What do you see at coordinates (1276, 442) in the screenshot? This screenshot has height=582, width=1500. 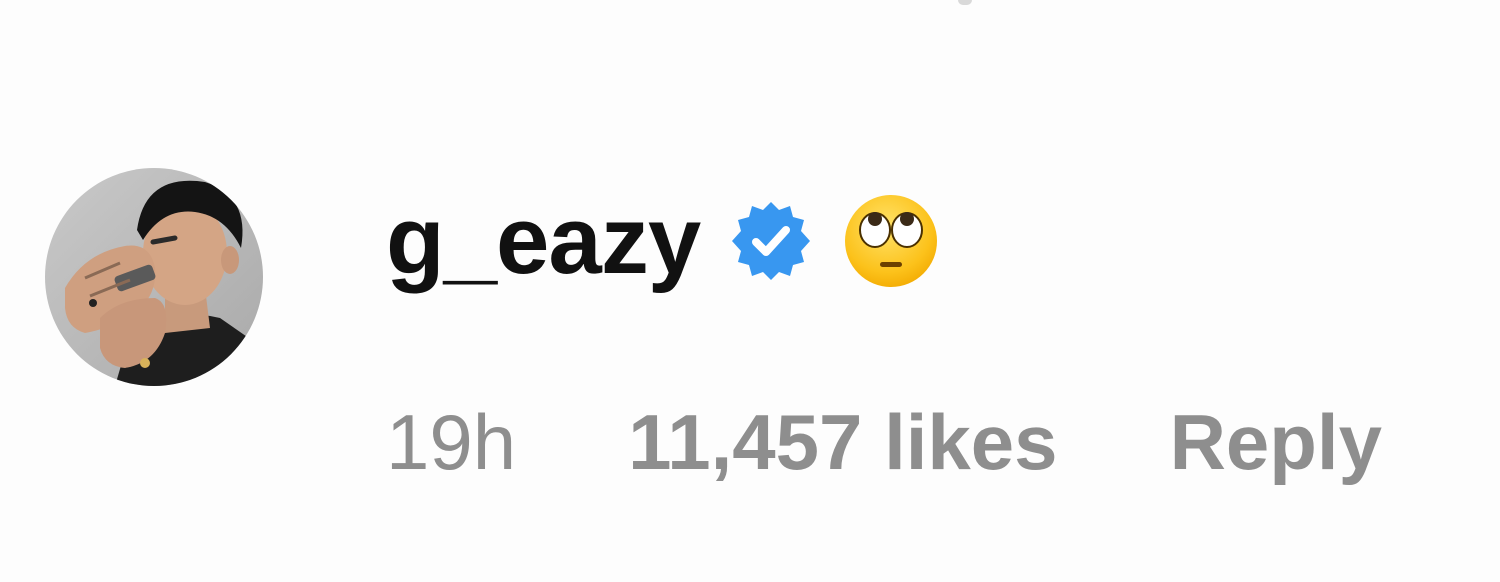 I see `reply-button: Reply` at bounding box center [1276, 442].